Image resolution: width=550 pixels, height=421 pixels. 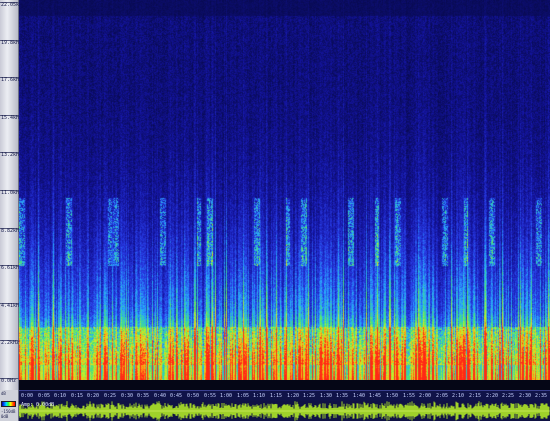 I want to click on time-label: 1:50, so click(x=392, y=396).